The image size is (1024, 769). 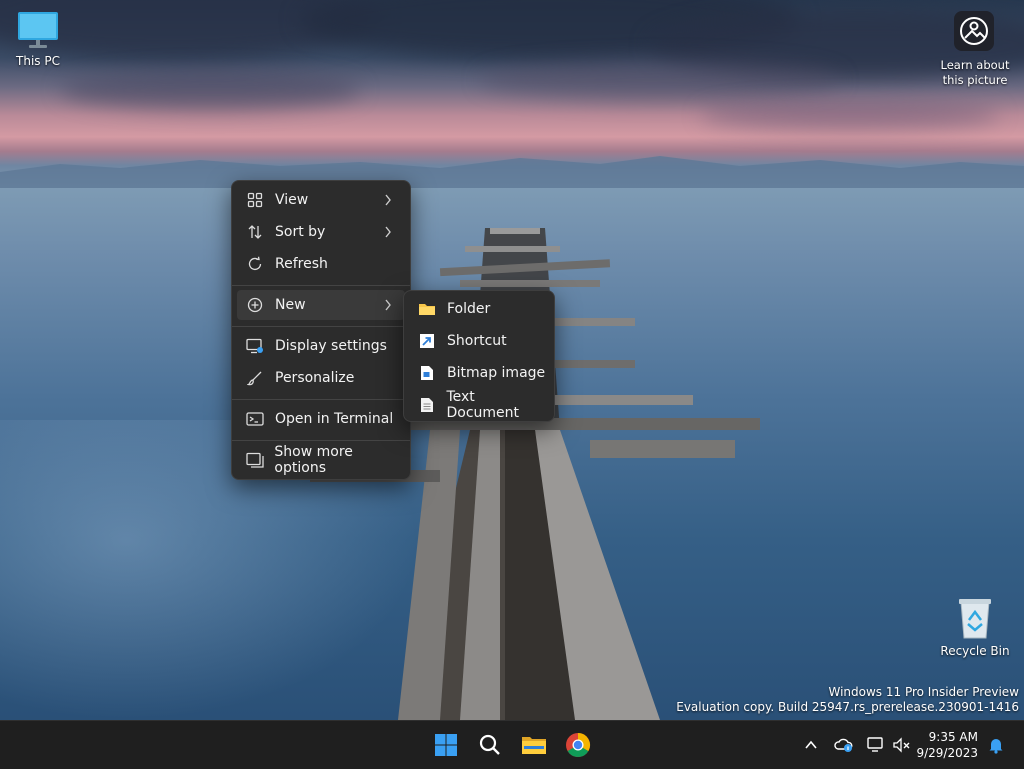 I want to click on file-explorer-icon, so click(x=534, y=745).